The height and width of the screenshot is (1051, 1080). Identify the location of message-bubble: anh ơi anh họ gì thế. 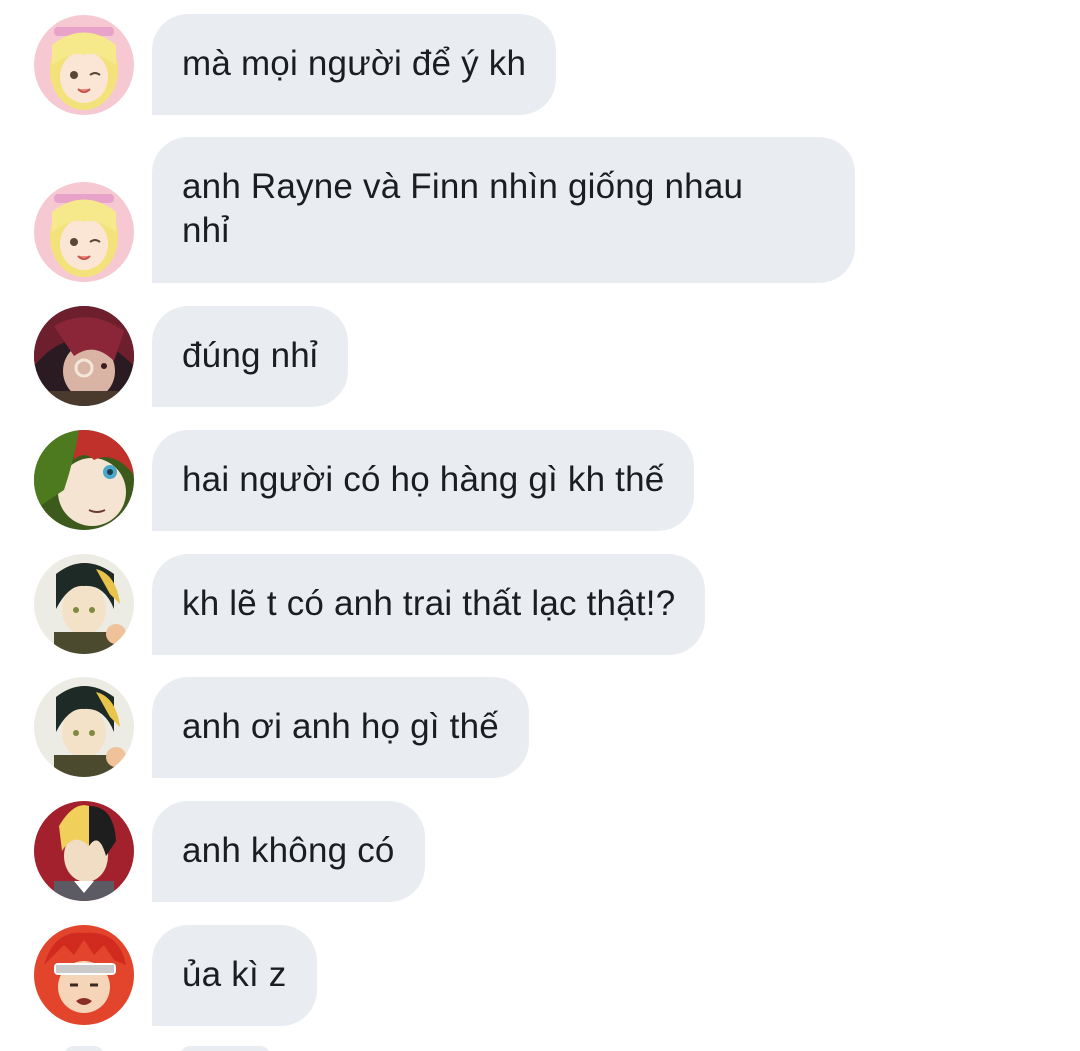
(340, 727).